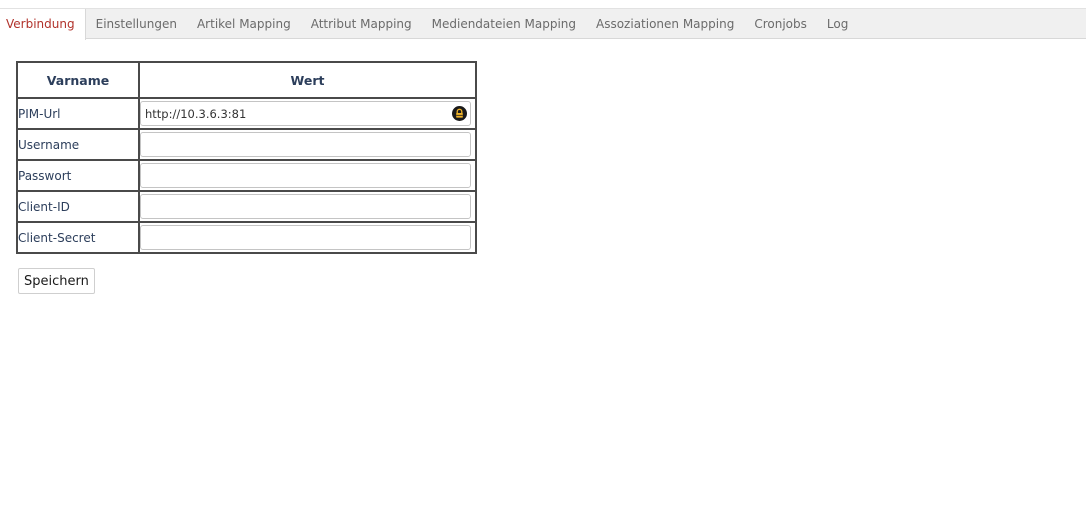  I want to click on passwort-field-wrapper, so click(305, 175).